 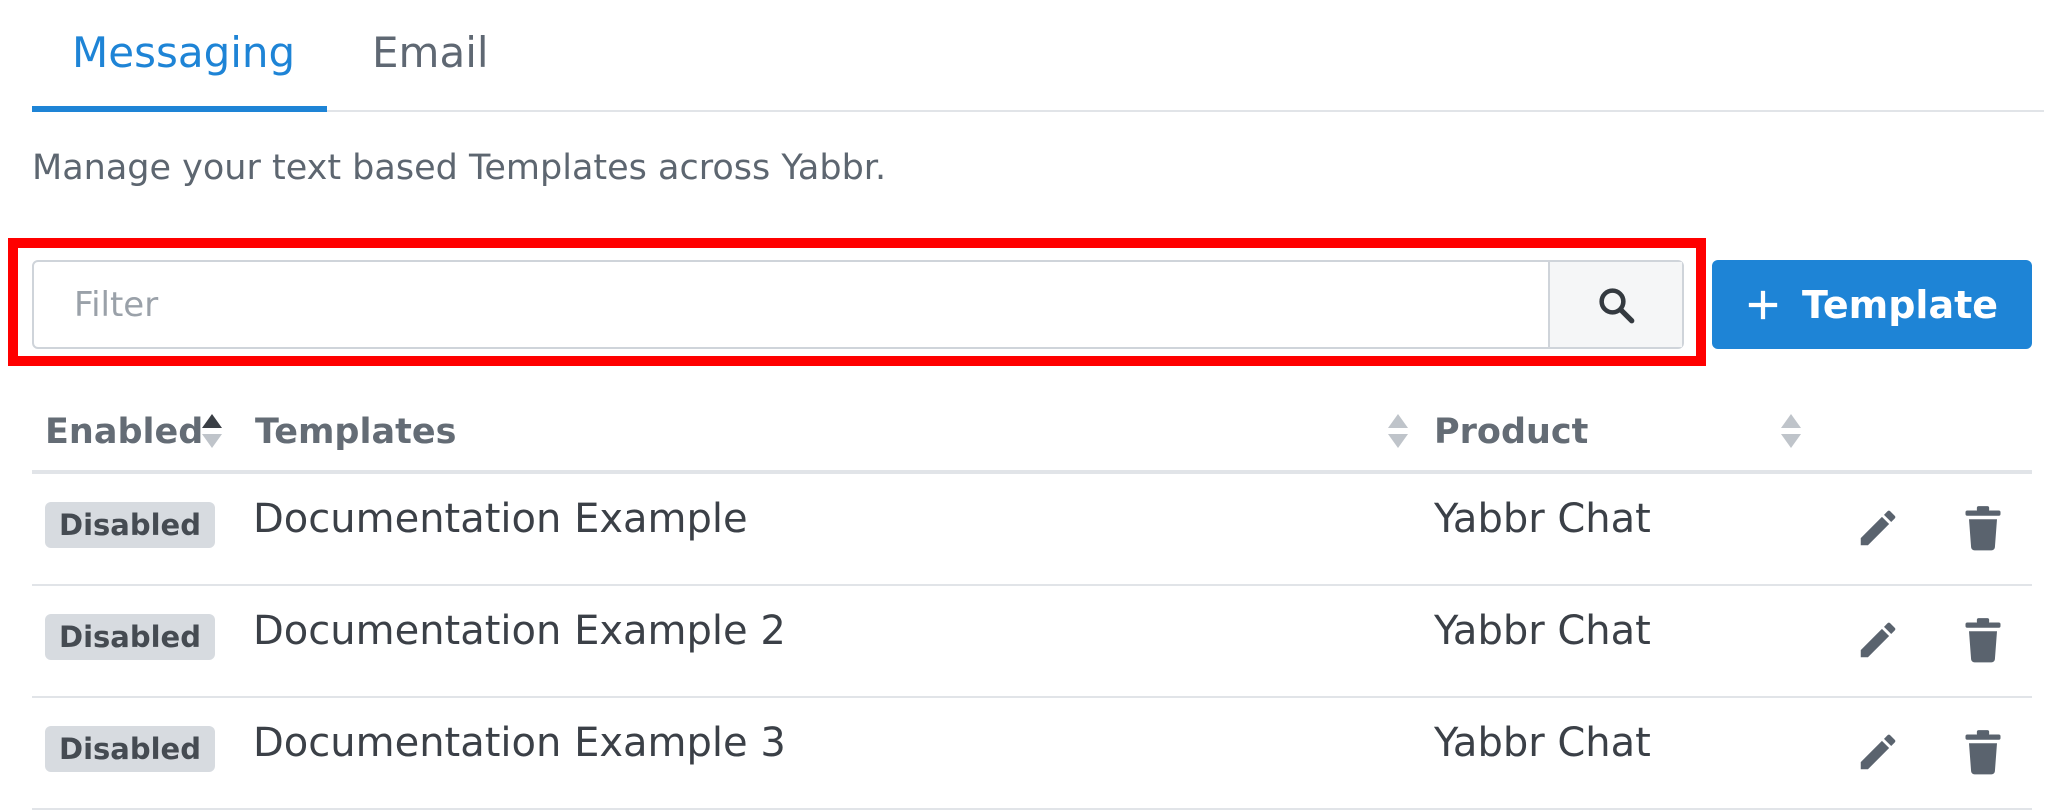 What do you see at coordinates (355, 432) in the screenshot?
I see `column-header-templates: Templates` at bounding box center [355, 432].